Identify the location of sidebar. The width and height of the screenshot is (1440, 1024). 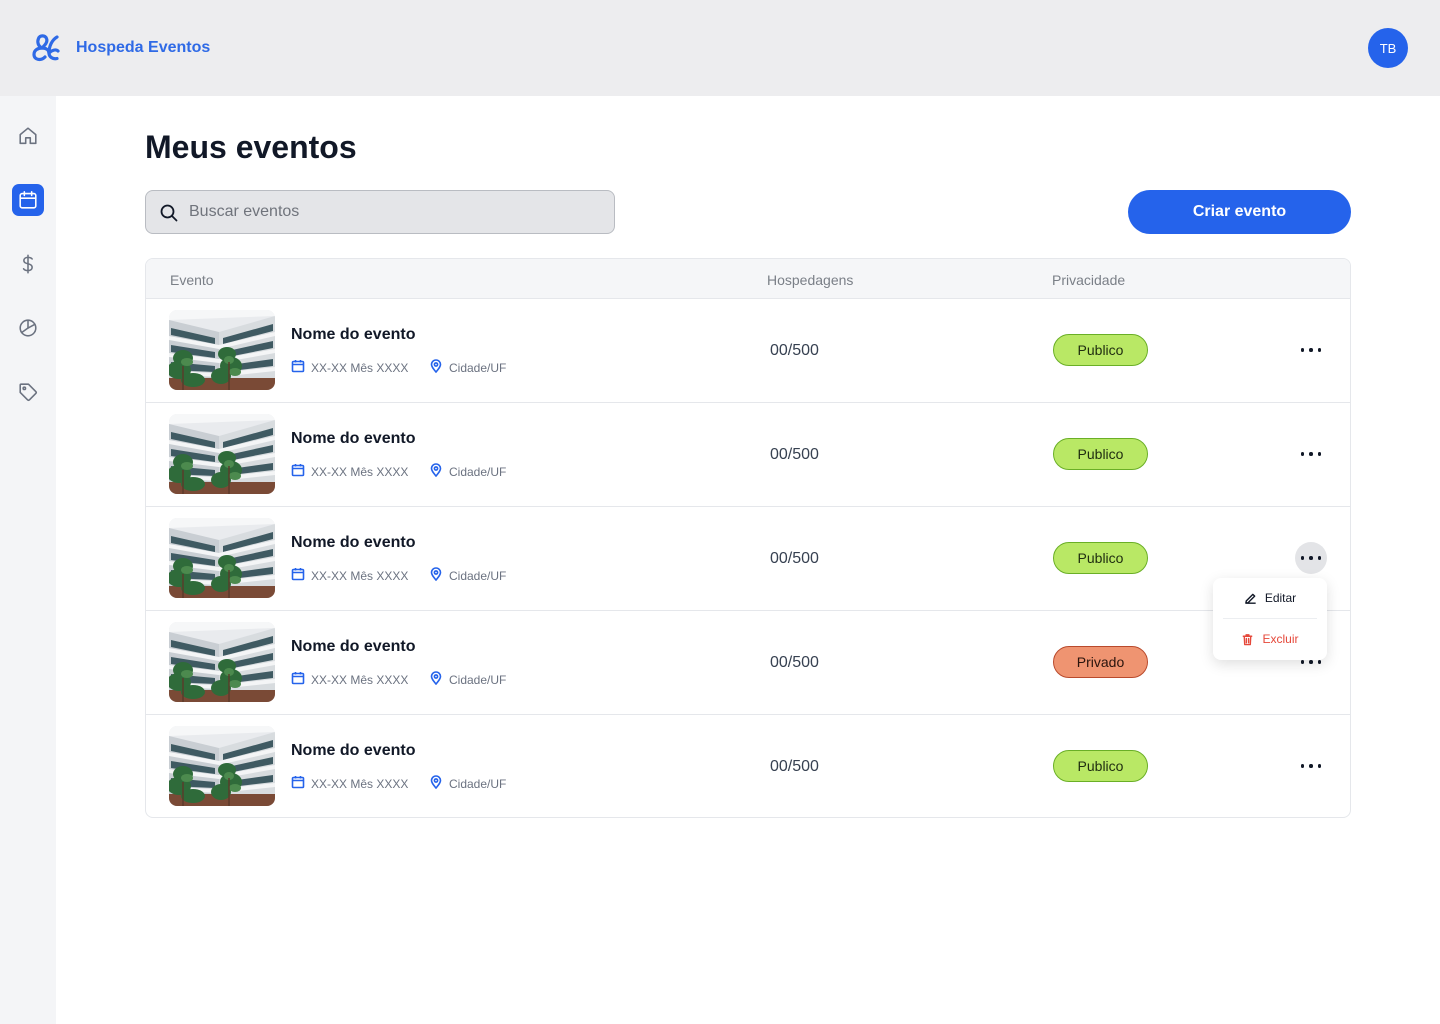
(28, 560).